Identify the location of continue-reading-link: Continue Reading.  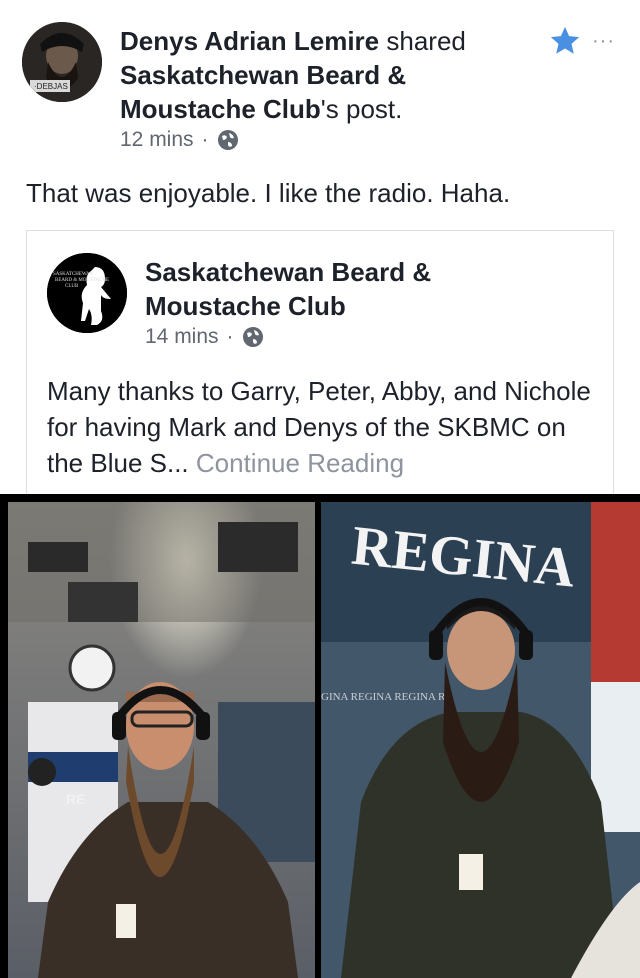
(300, 463).